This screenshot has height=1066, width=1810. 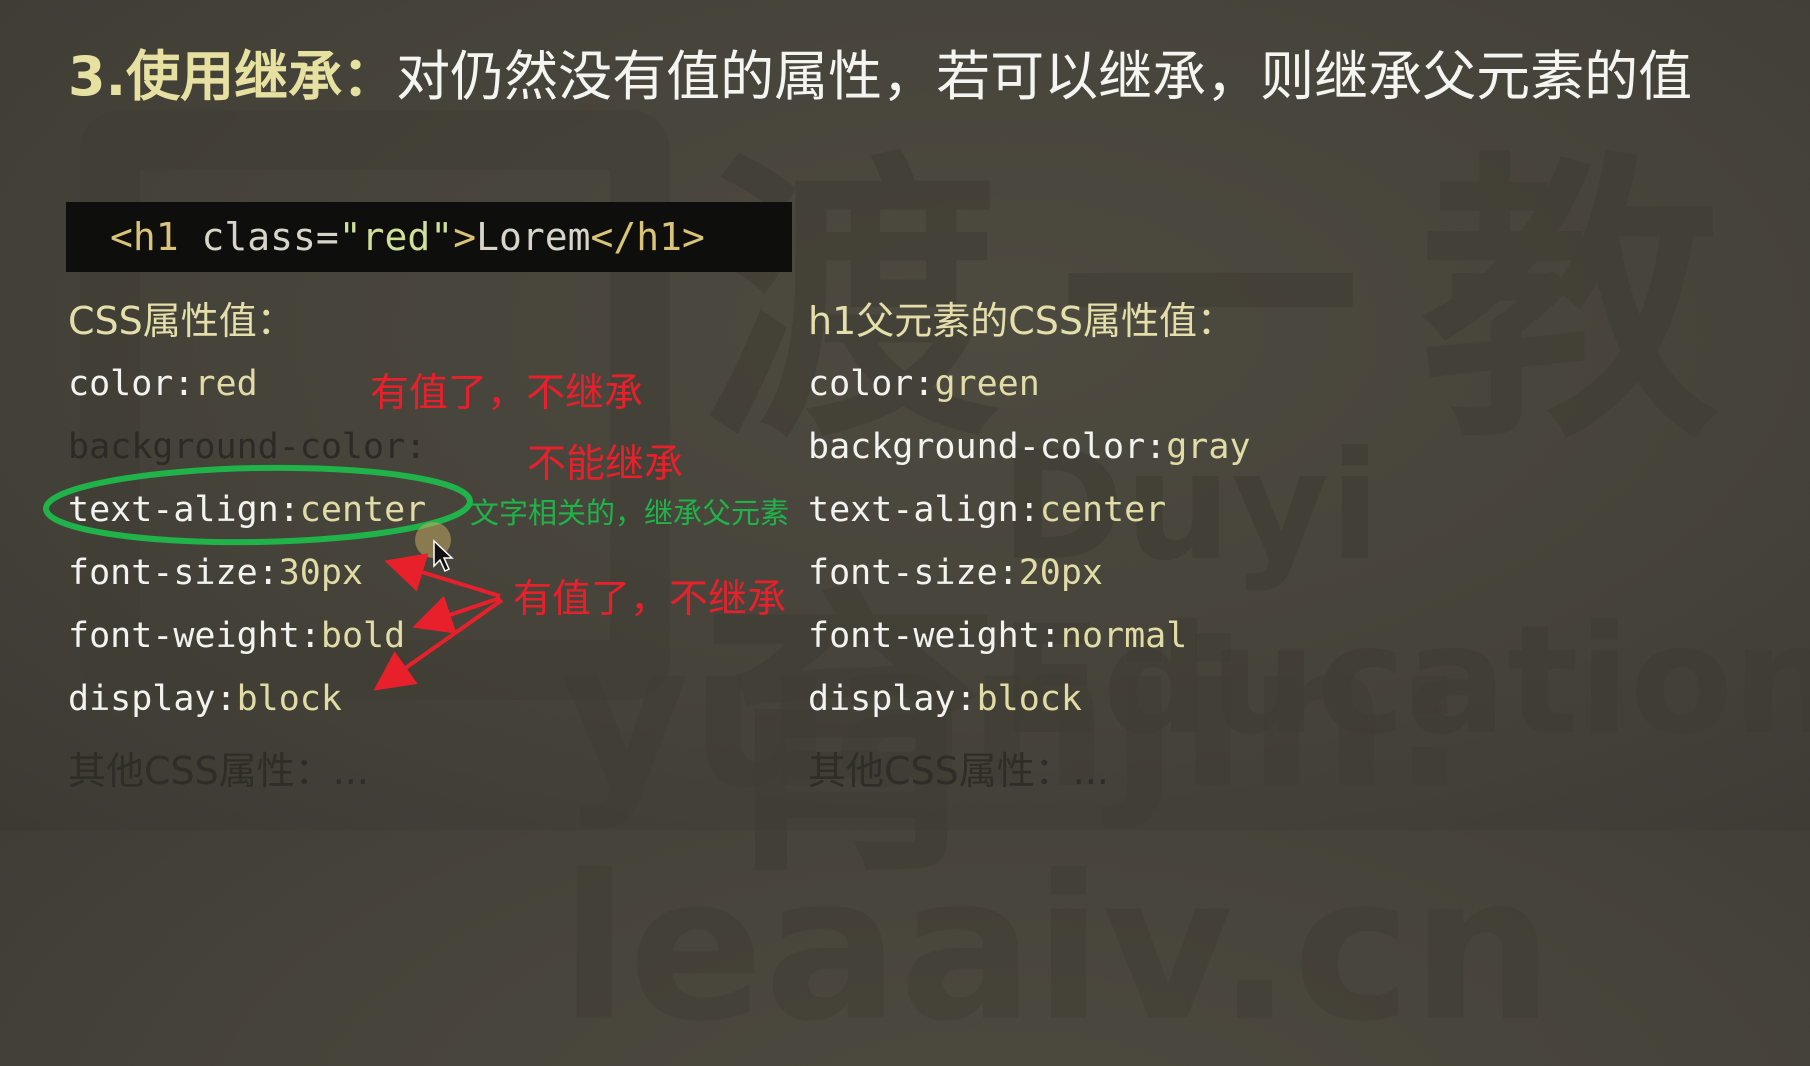 What do you see at coordinates (273, 577) in the screenshot?
I see `annotation-marks` at bounding box center [273, 577].